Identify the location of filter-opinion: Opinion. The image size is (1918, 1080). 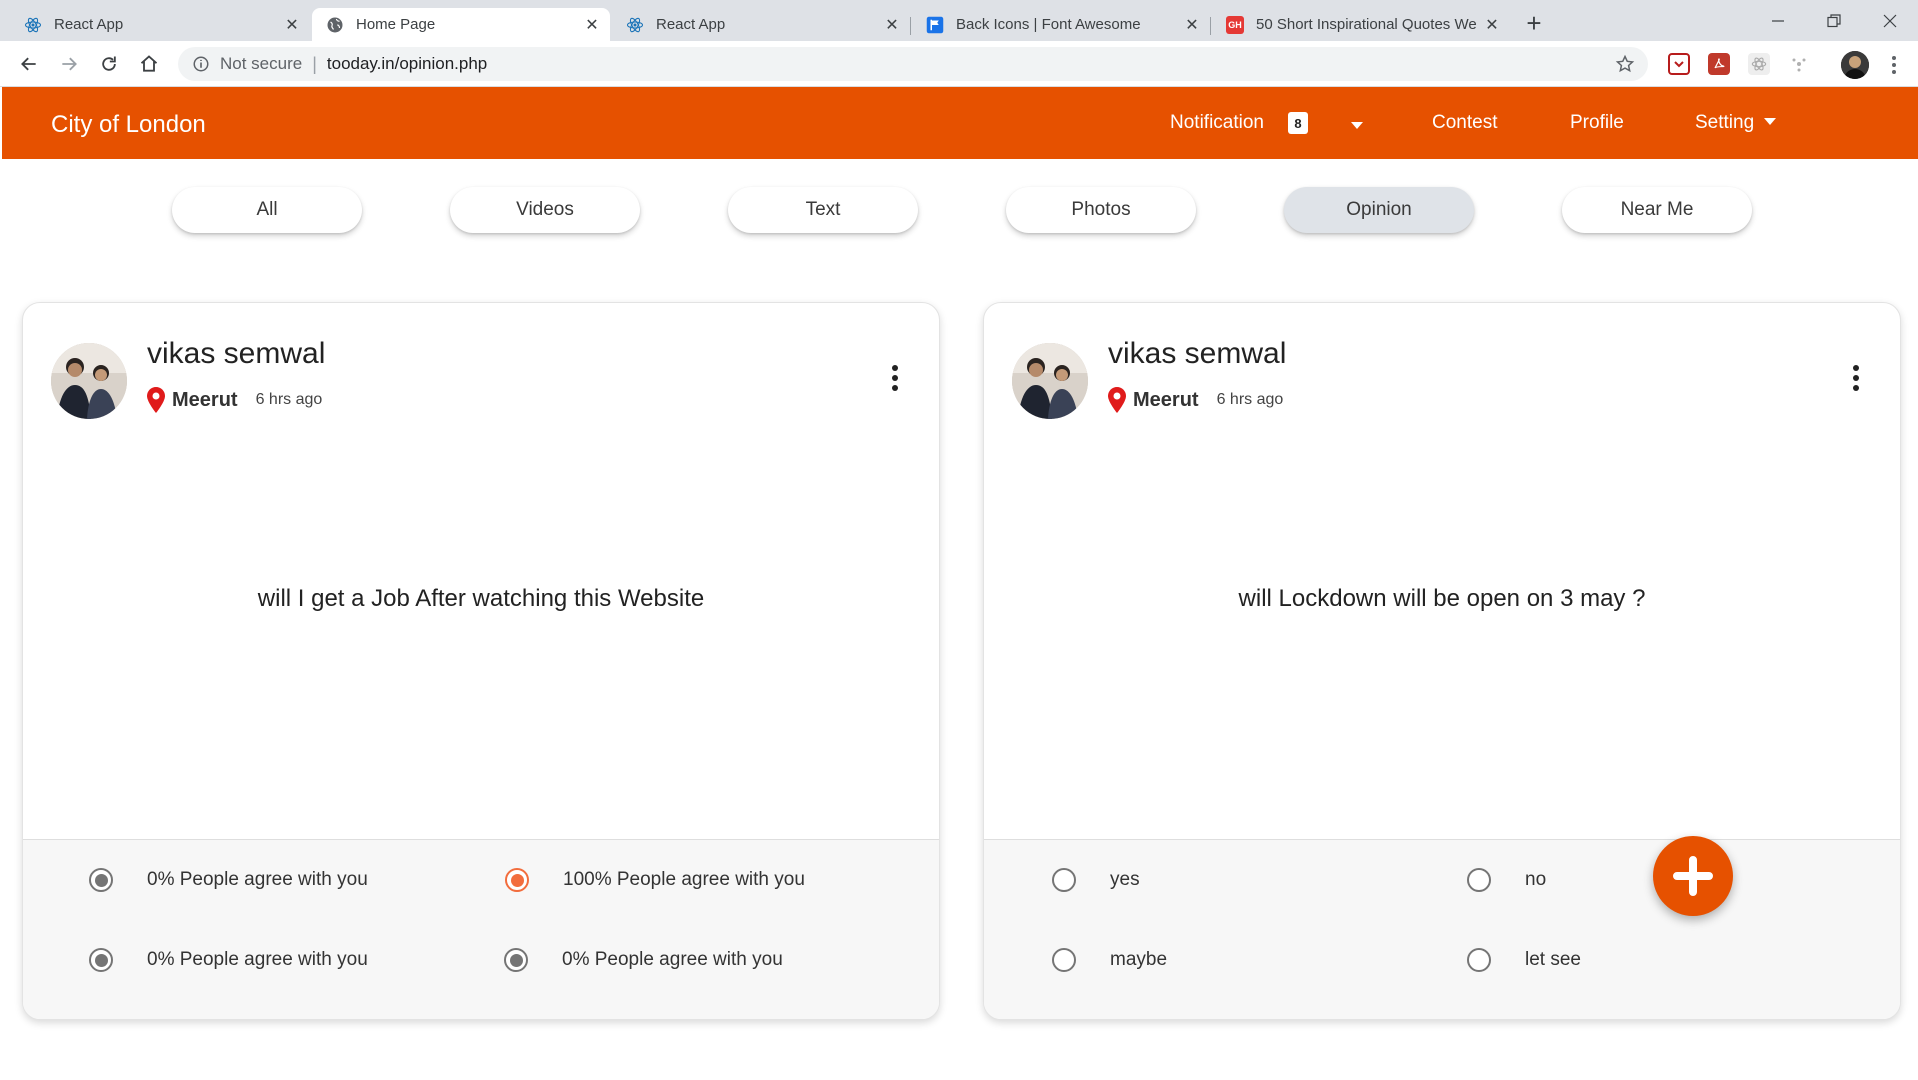
(1379, 210).